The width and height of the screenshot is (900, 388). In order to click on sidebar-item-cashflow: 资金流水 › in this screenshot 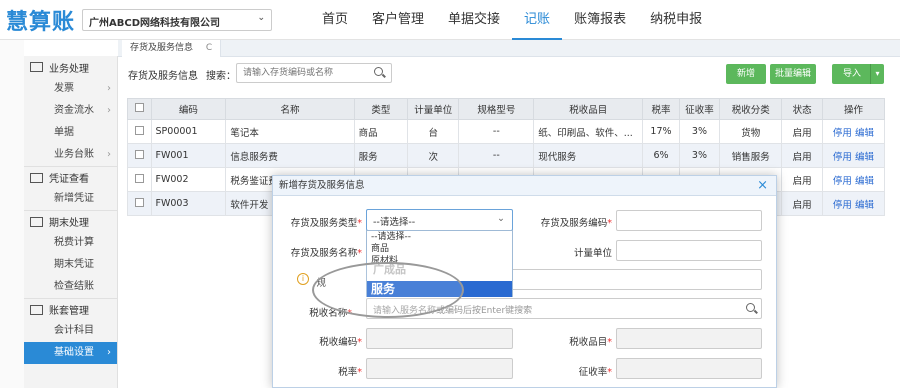, I will do `click(70, 111)`.